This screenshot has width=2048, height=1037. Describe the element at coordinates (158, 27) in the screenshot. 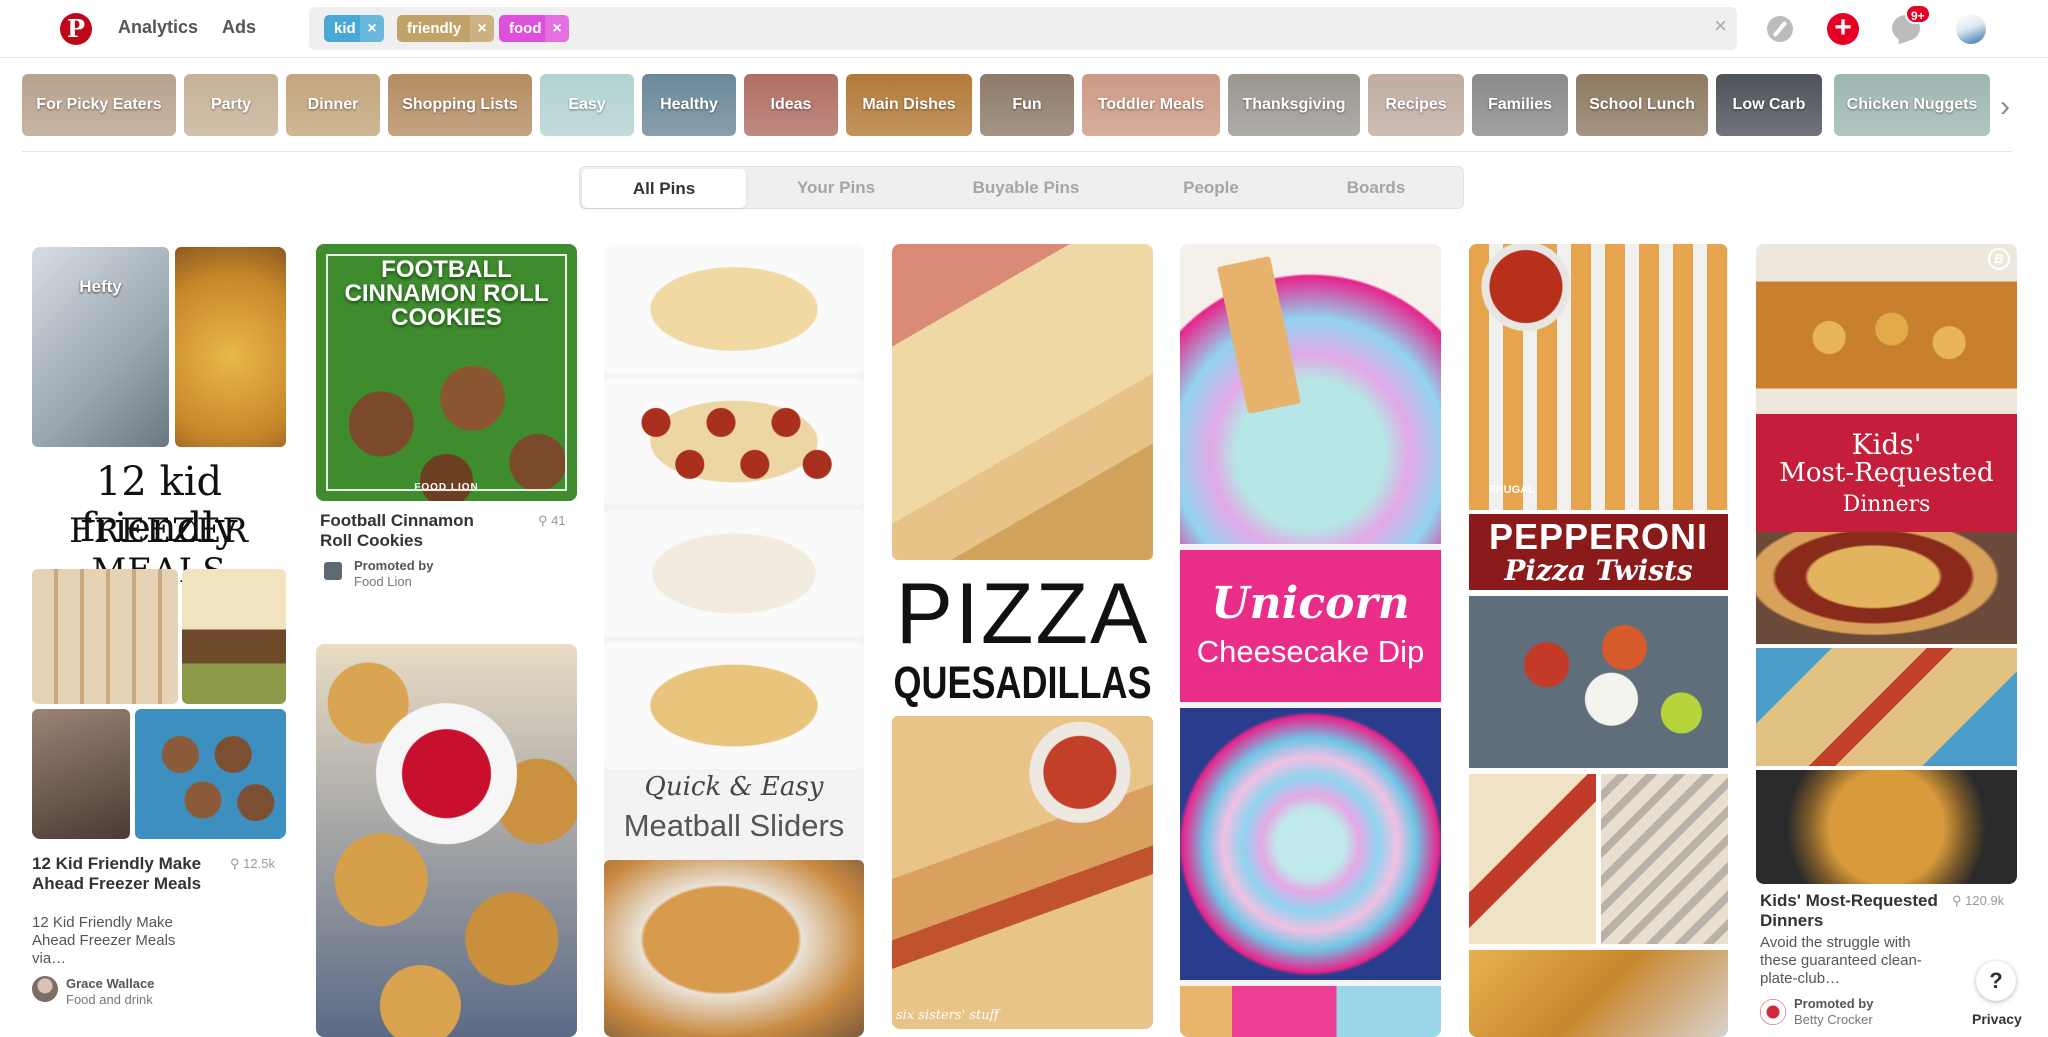

I see `analytics-link: Analytics` at that location.